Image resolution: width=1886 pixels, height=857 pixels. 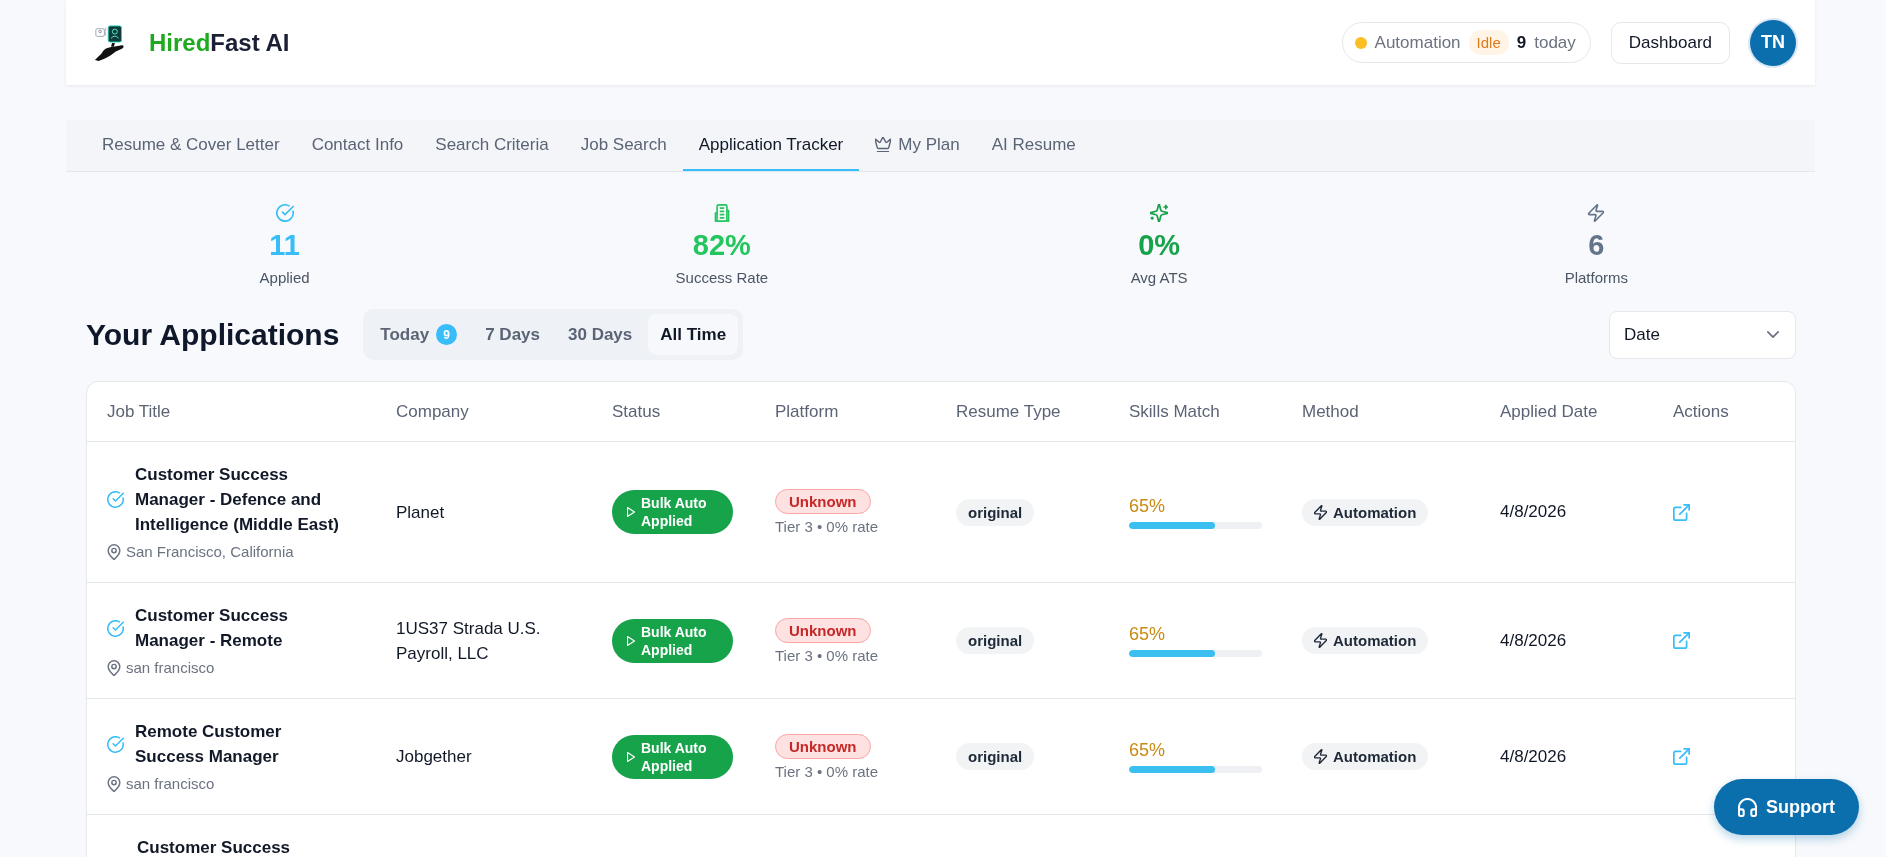 What do you see at coordinates (214, 847) in the screenshot?
I see `job-title: Customer Success` at bounding box center [214, 847].